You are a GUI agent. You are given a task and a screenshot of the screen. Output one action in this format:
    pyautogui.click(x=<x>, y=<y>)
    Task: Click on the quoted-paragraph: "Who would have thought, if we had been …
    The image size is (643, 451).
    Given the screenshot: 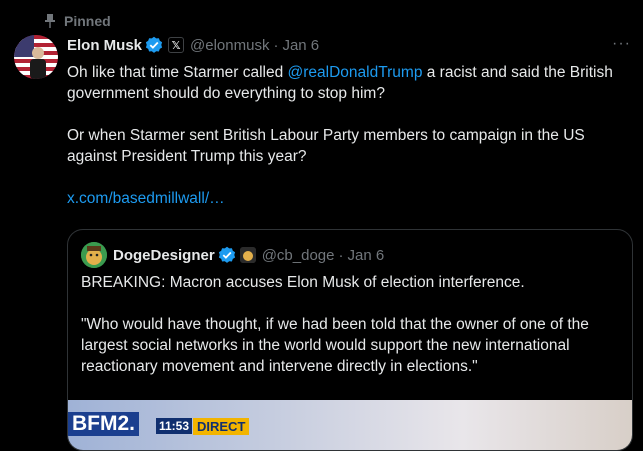 What is the action you would take?
    pyautogui.click(x=335, y=345)
    